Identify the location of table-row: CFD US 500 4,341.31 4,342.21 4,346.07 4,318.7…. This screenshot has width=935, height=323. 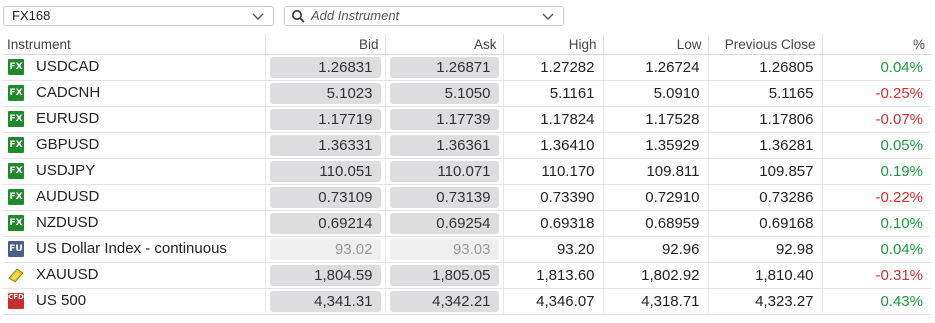
(467, 301).